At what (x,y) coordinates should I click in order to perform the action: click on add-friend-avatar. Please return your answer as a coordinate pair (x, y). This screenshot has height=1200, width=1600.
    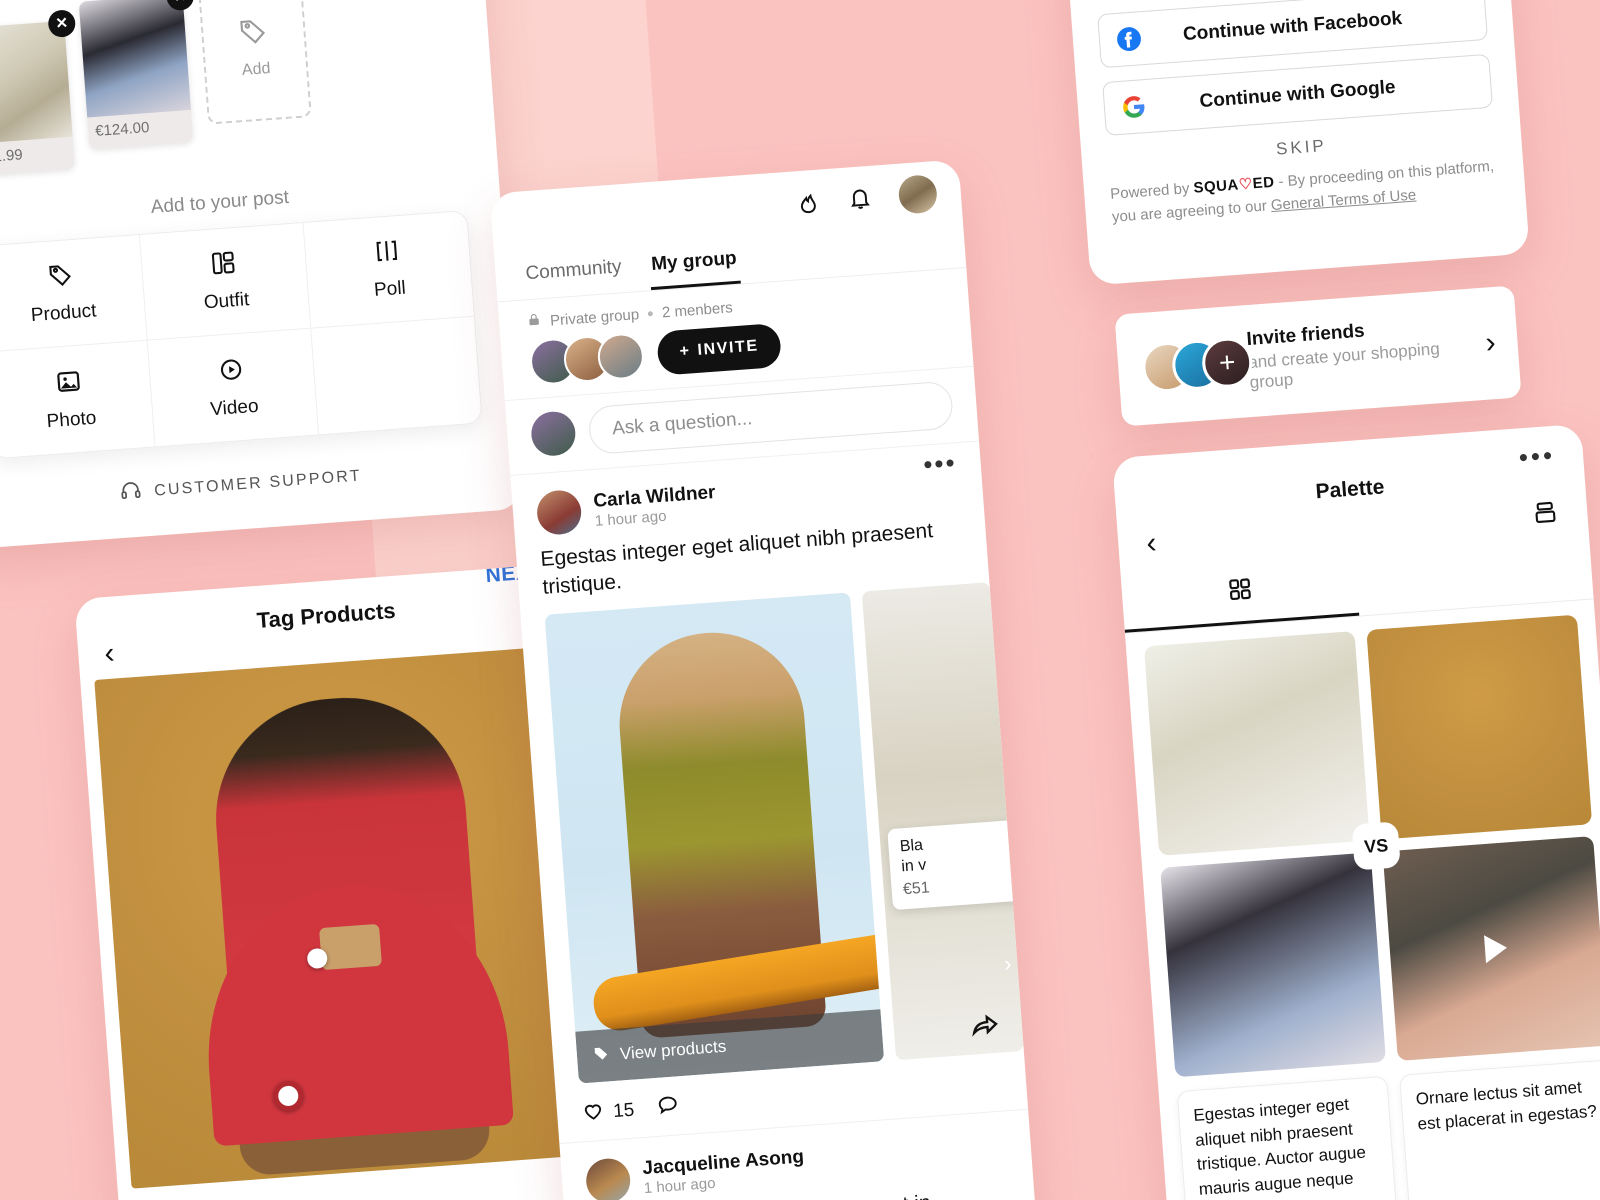
    Looking at the image, I should click on (1227, 362).